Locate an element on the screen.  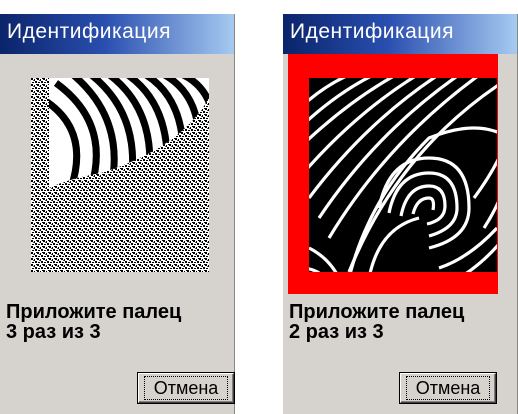
instruction-text: Приложите палец 3 раз из 3 is located at coordinates (93, 322).